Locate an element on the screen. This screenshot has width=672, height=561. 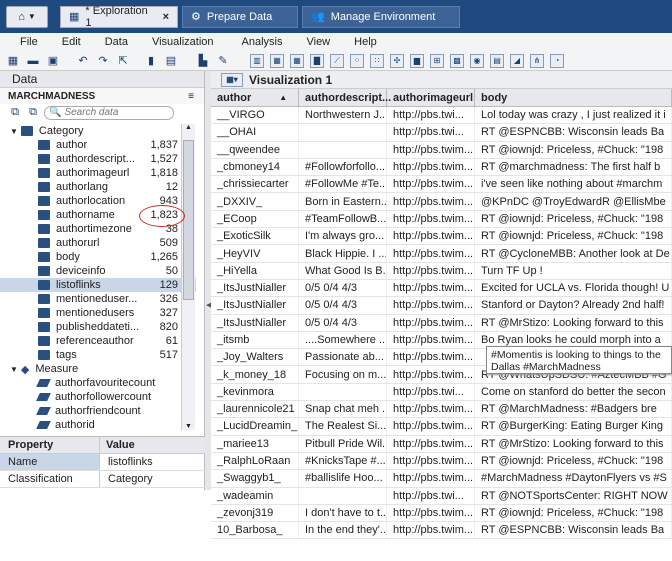
treemap-icon: ▤ is located at coordinates (497, 60).